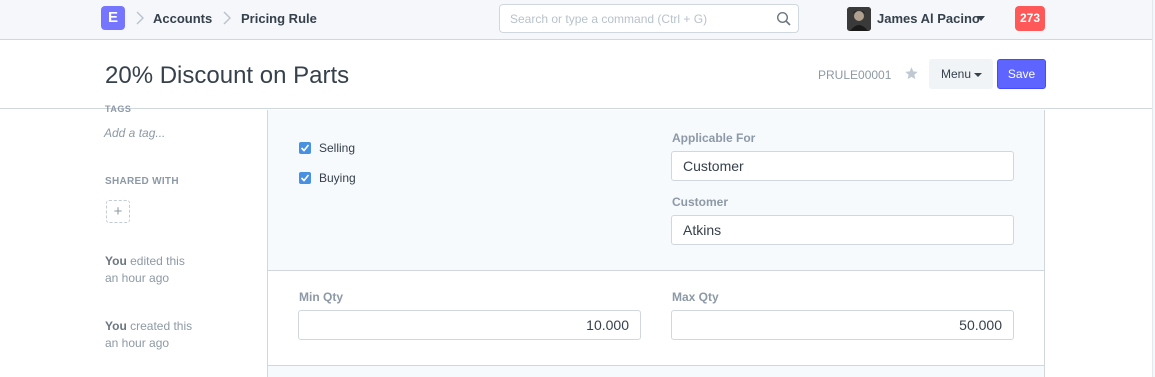 The height and width of the screenshot is (377, 1155). I want to click on breadcrumb-accounts: Accounts, so click(182, 18).